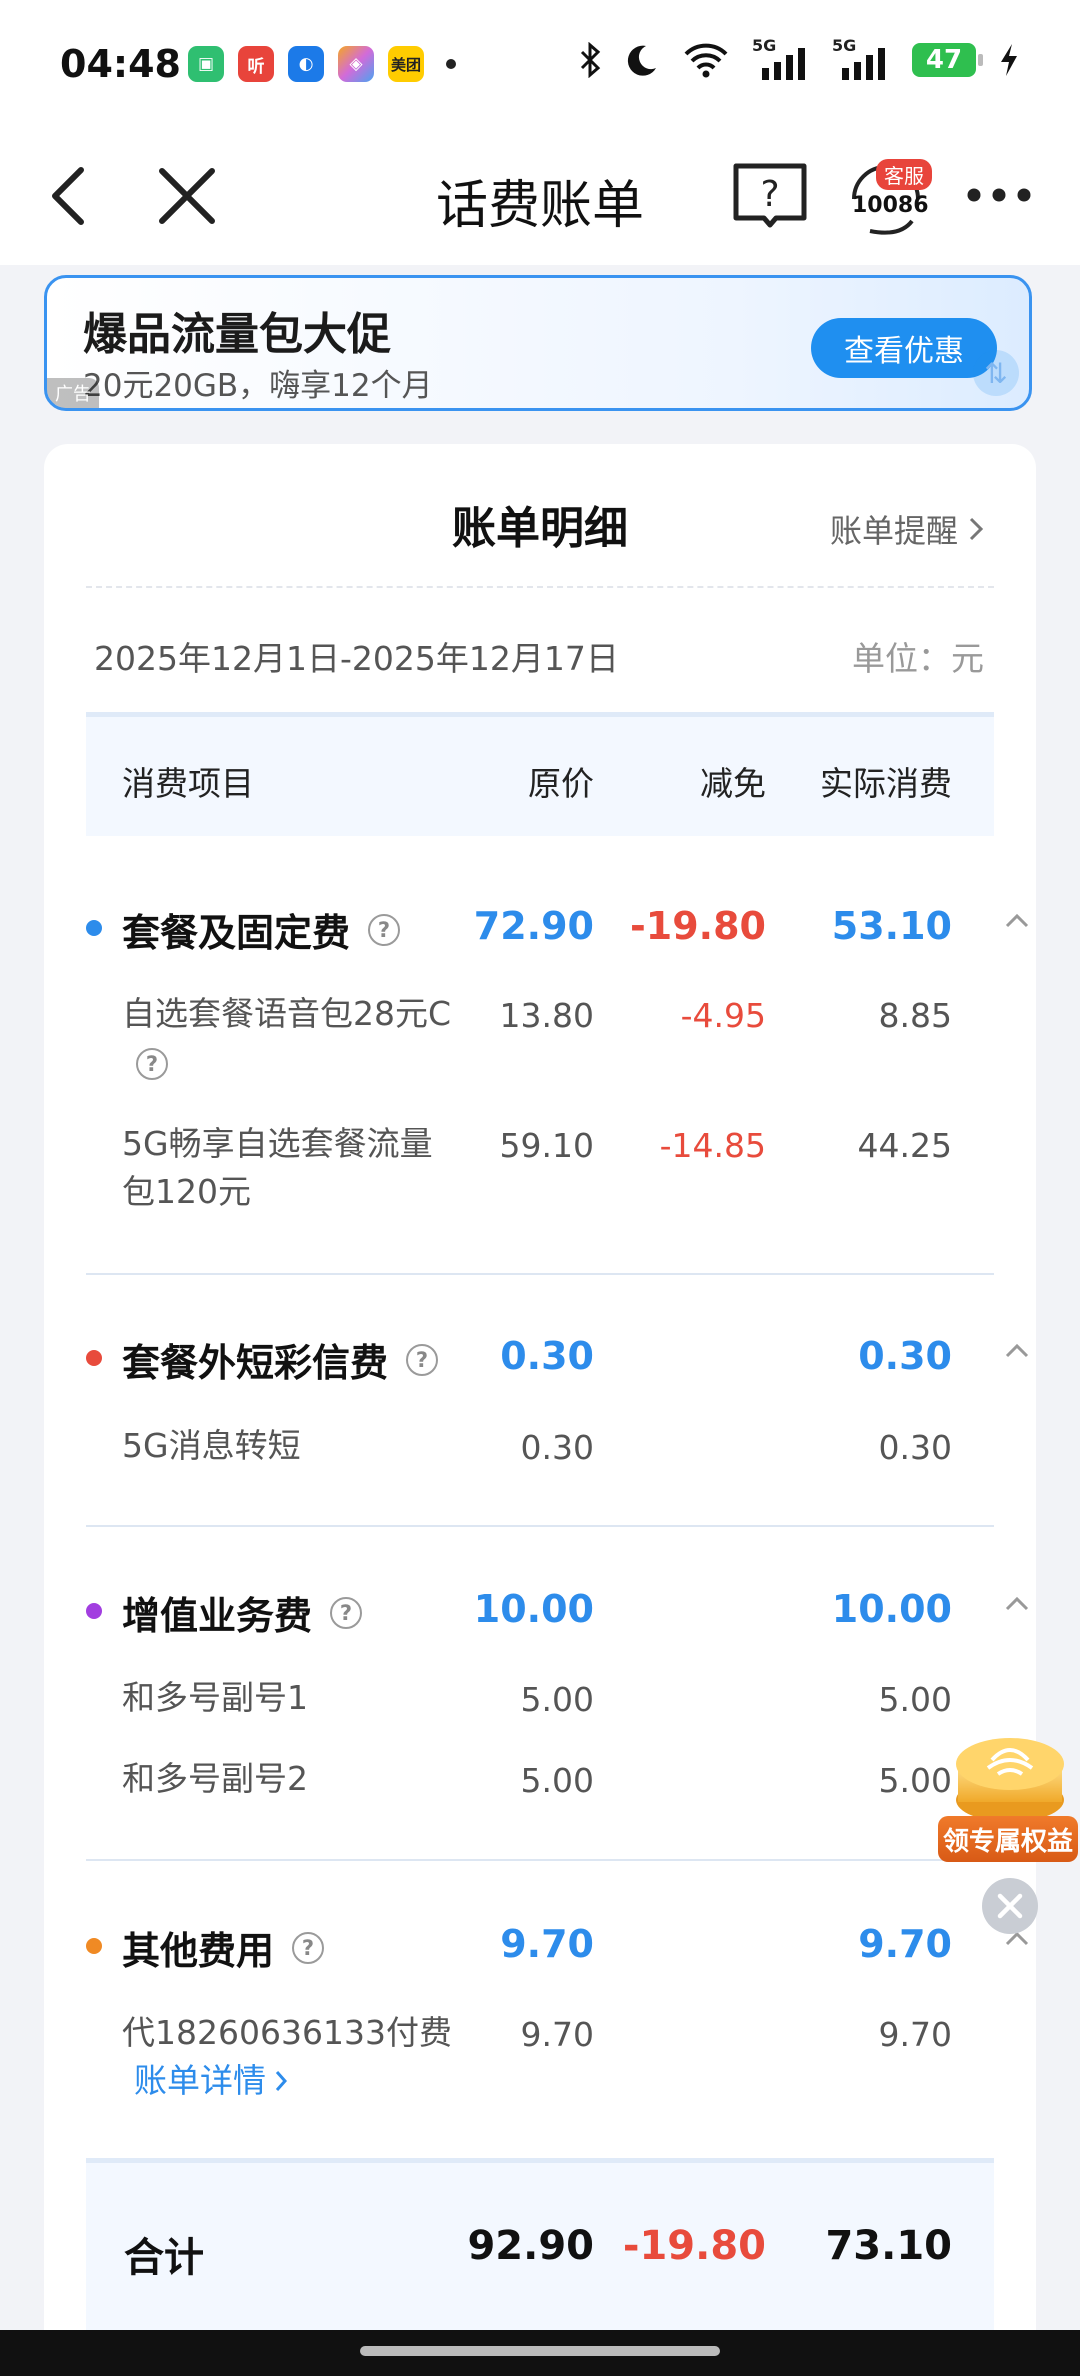 The height and width of the screenshot is (2376, 1080). I want to click on category-original: 9.70, so click(547, 1944).